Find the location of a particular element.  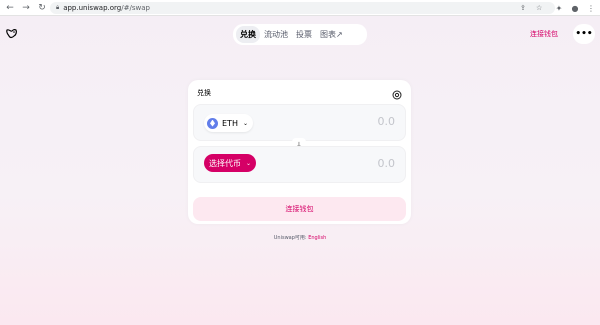

tab-charts: 图表↗ is located at coordinates (331, 34).